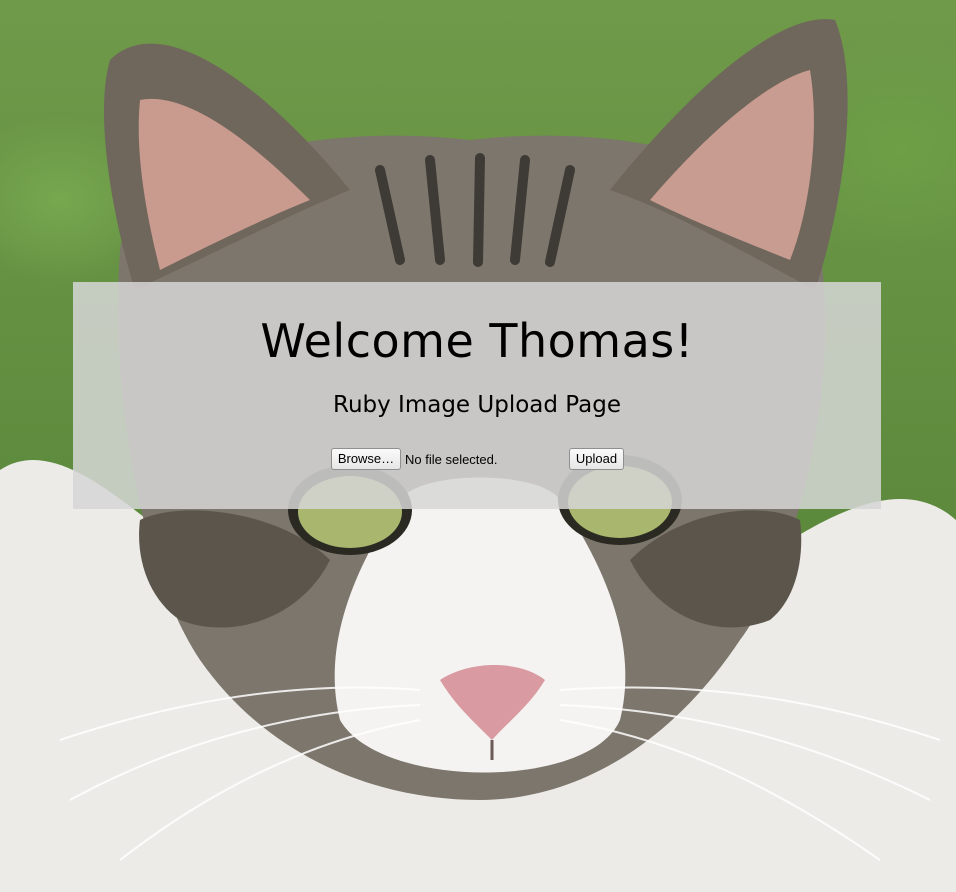 This screenshot has height=892, width=956. Describe the element at coordinates (477, 405) in the screenshot. I see `page-subtitle: Ruby Image Upload Page` at that location.